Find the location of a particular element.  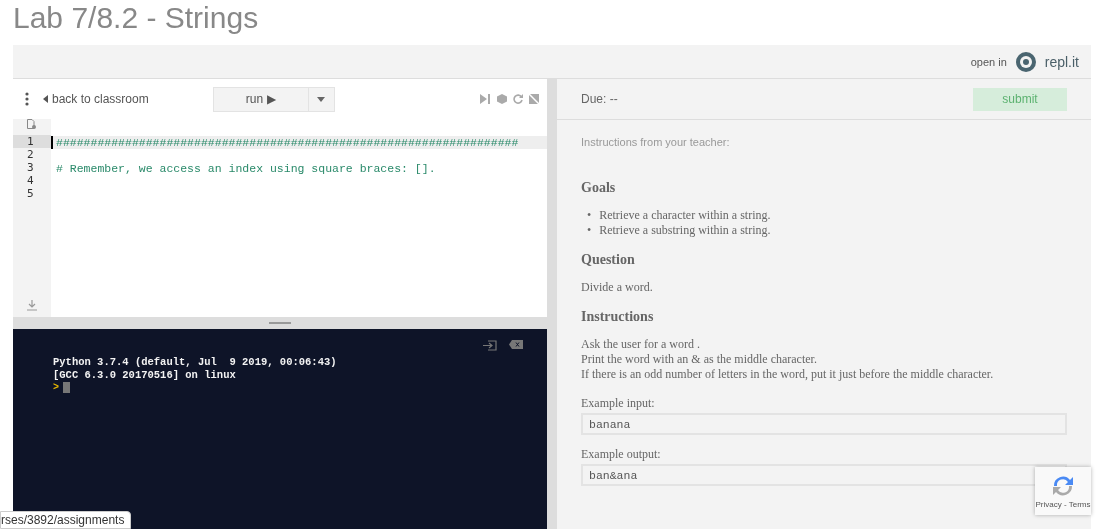

recaptcha-badge: Privacy - Terms is located at coordinates (1063, 491).